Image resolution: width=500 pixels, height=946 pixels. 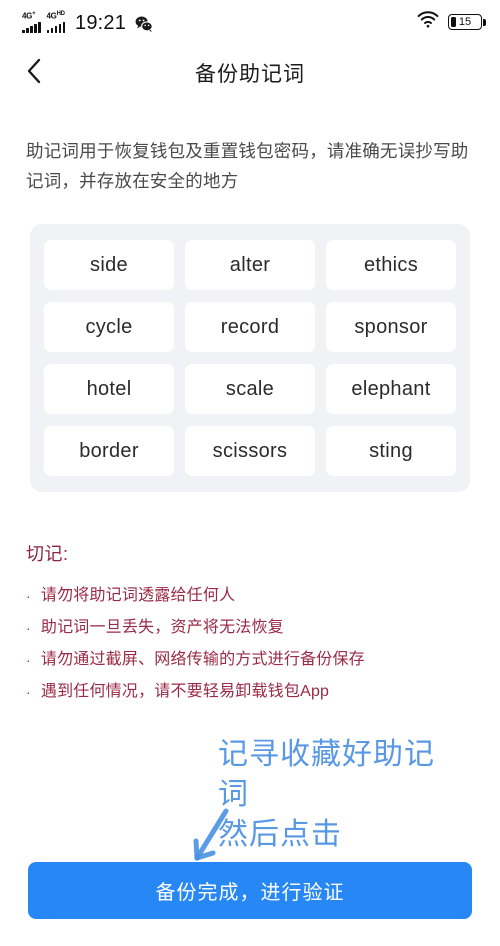 I want to click on chevron-left-icon, so click(x=34, y=73).